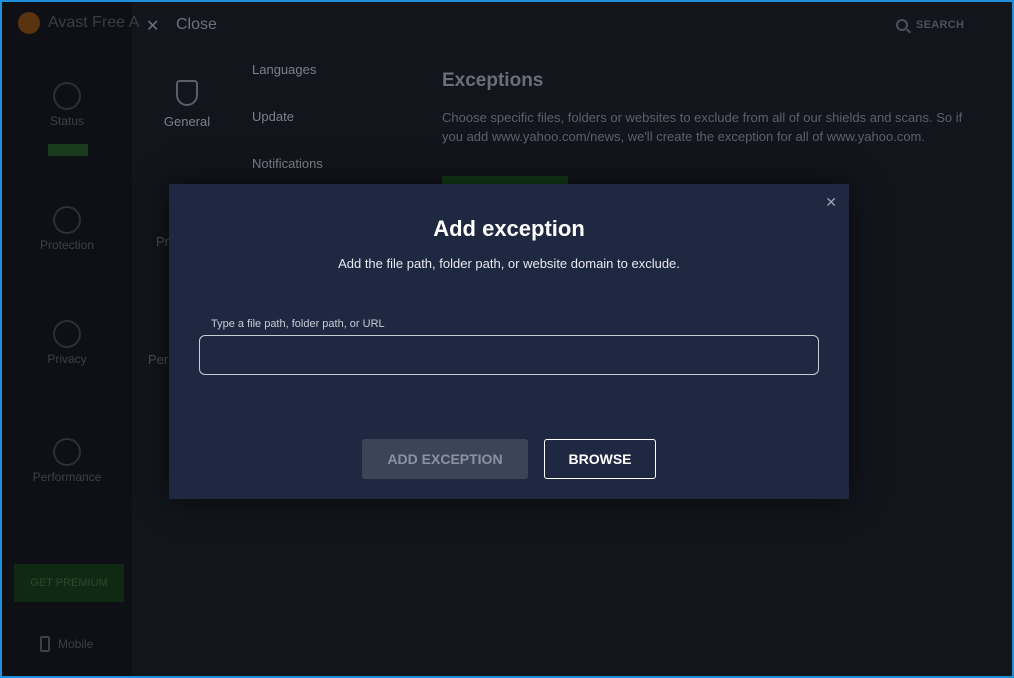 The width and height of the screenshot is (1014, 678). I want to click on active-indicator, so click(68, 150).